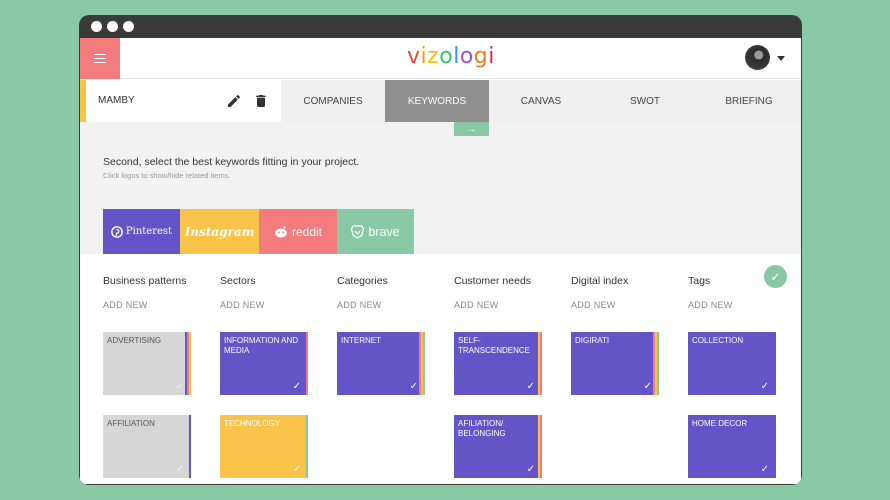 The height and width of the screenshot is (500, 890). What do you see at coordinates (494, 345) in the screenshot?
I see `keyword-label: SELF-TRANSCENDENCE` at bounding box center [494, 345].